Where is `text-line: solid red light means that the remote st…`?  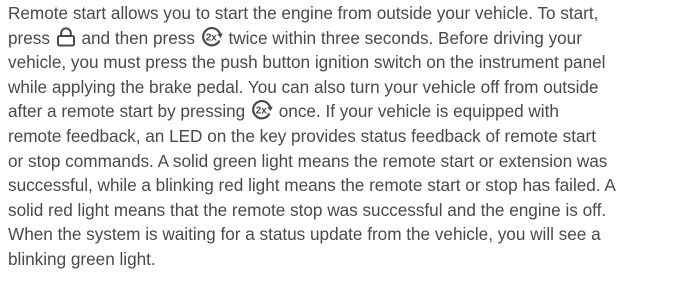 text-line: solid red light means that the remote st… is located at coordinates (307, 209).